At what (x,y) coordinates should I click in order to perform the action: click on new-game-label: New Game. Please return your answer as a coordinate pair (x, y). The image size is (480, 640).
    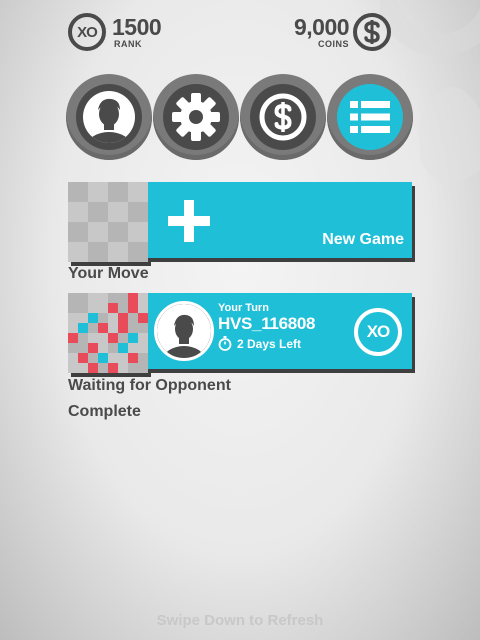
    Looking at the image, I should click on (363, 239).